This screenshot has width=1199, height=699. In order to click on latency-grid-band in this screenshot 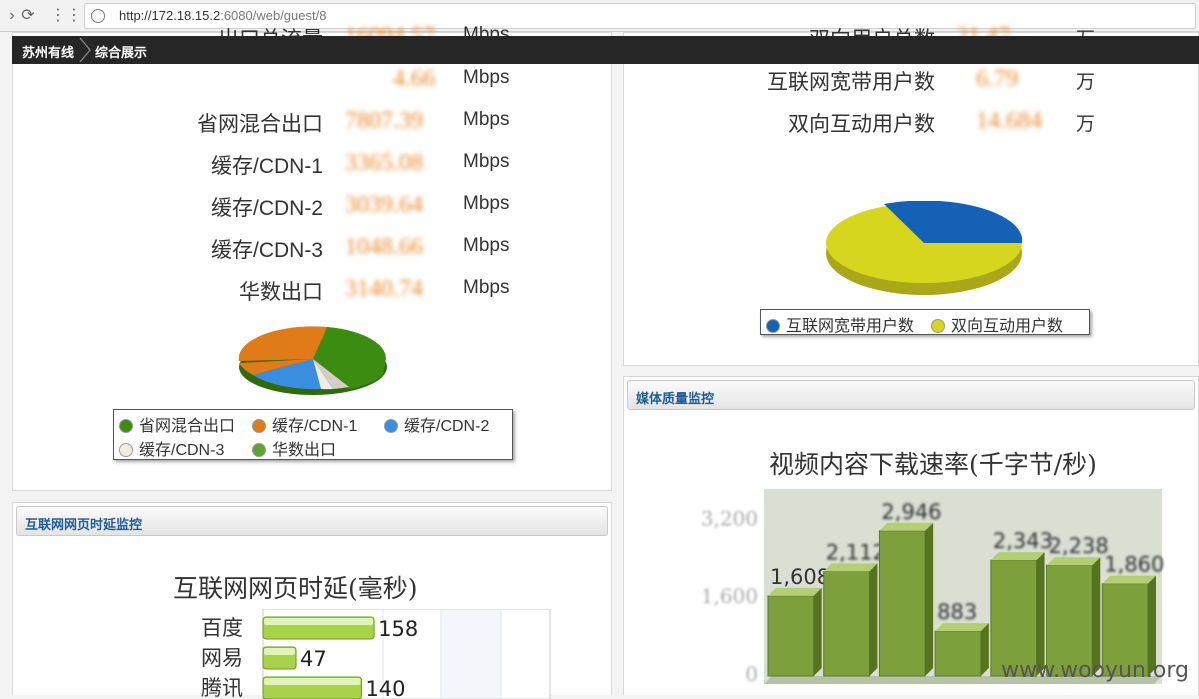, I will do `click(471, 654)`.